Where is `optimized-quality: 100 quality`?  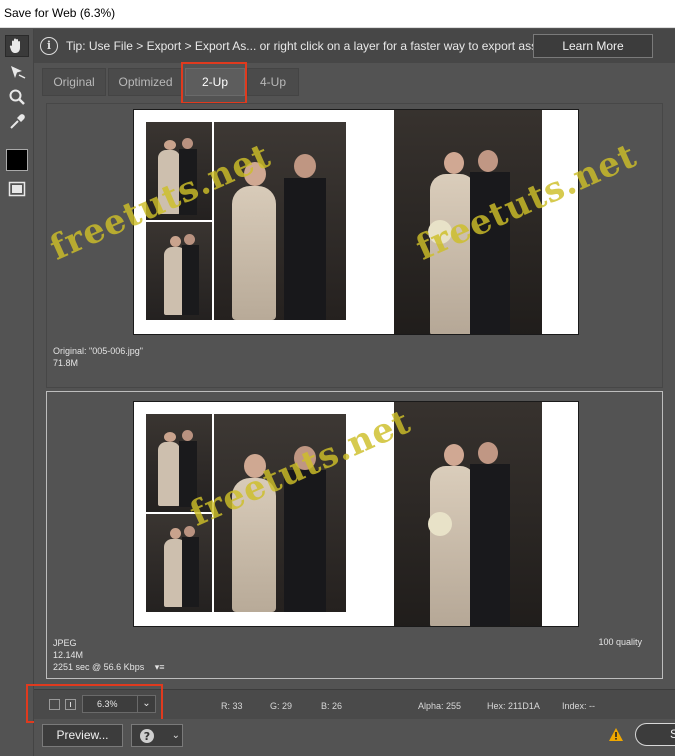 optimized-quality: 100 quality is located at coordinates (620, 642).